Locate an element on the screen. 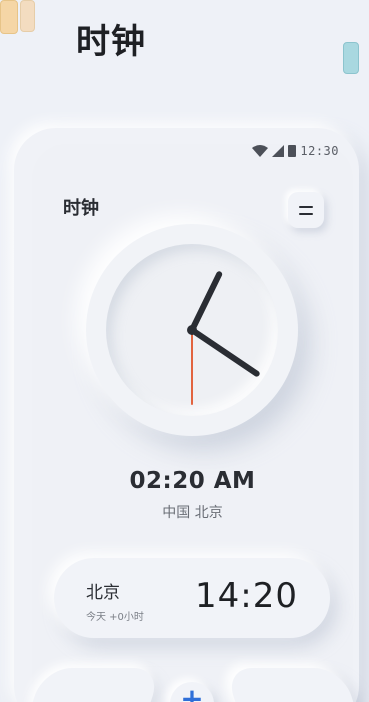  status-time: 12:30 is located at coordinates (319, 151).